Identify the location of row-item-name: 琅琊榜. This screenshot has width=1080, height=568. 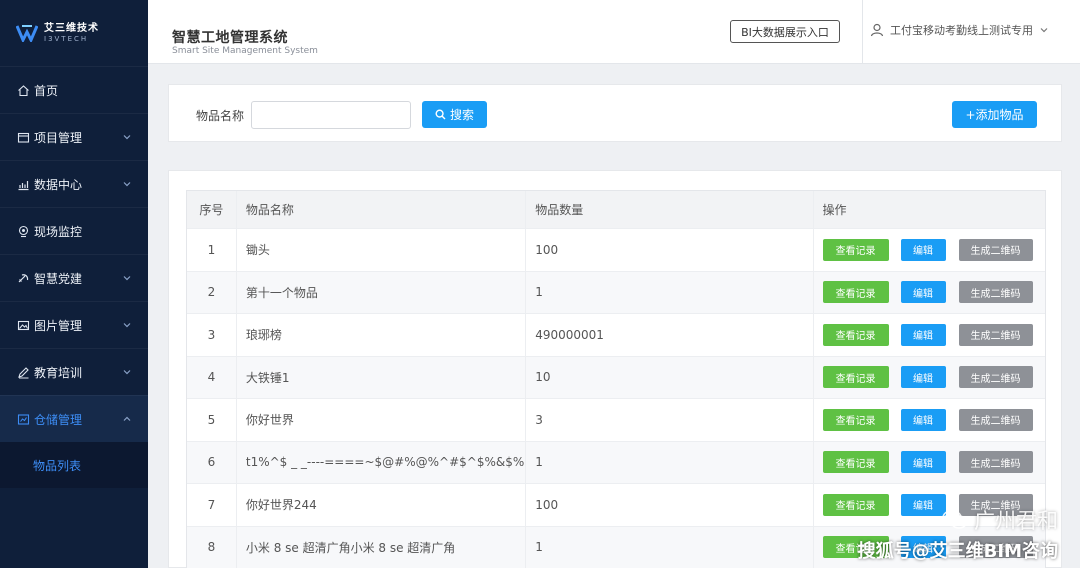
(382, 335).